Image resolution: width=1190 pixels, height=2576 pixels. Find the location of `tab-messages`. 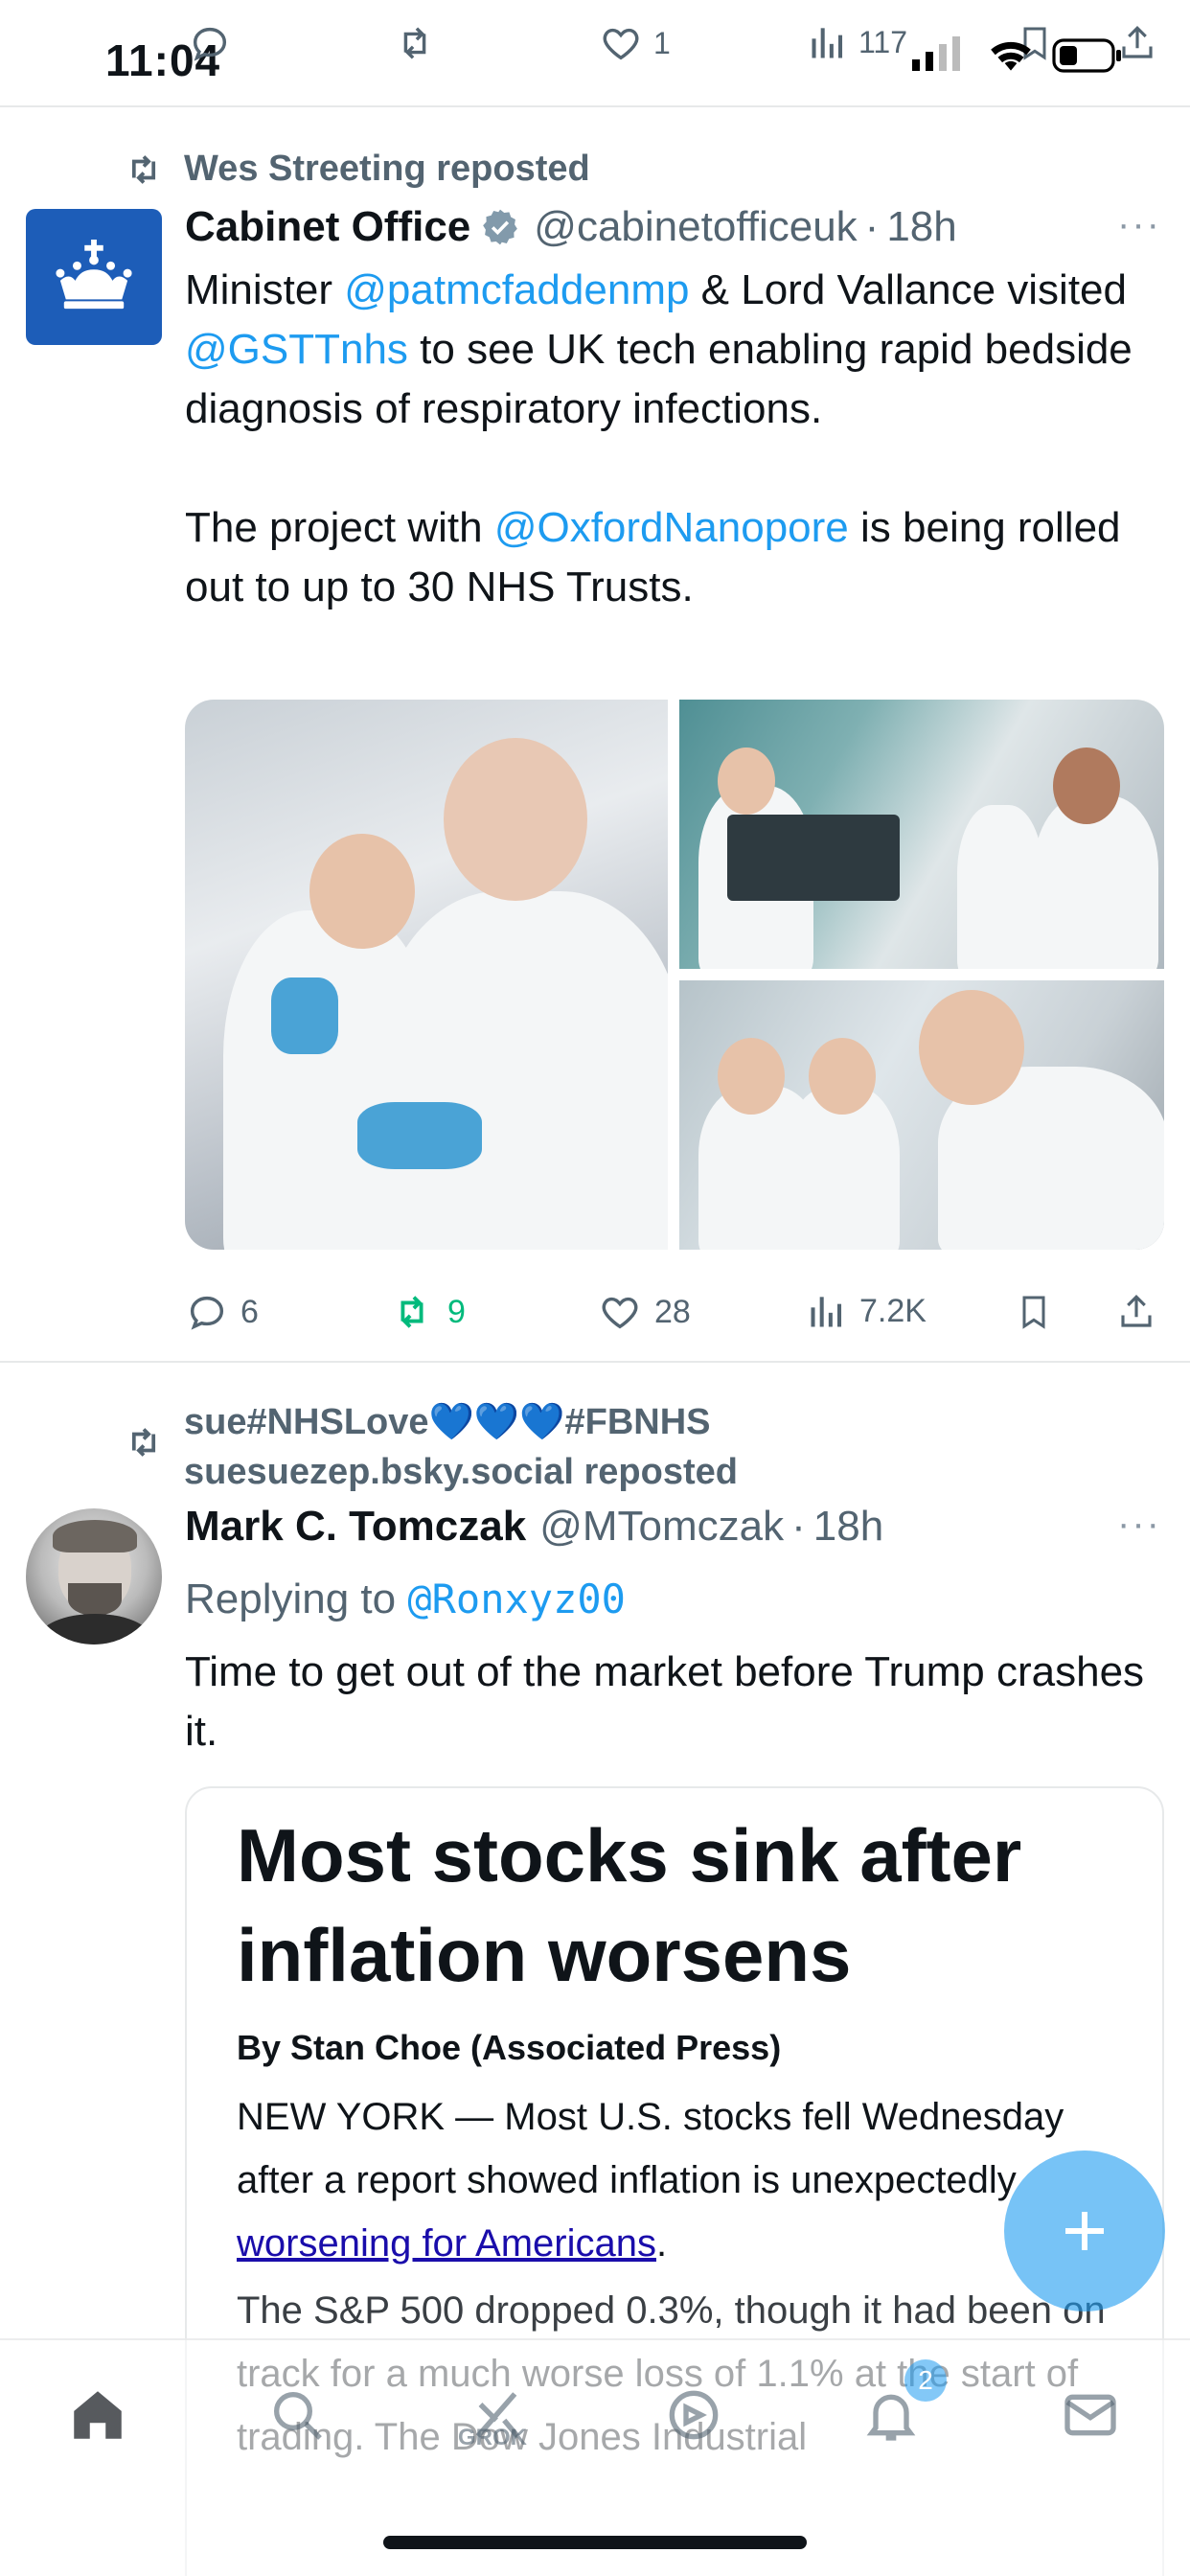

tab-messages is located at coordinates (1091, 2415).